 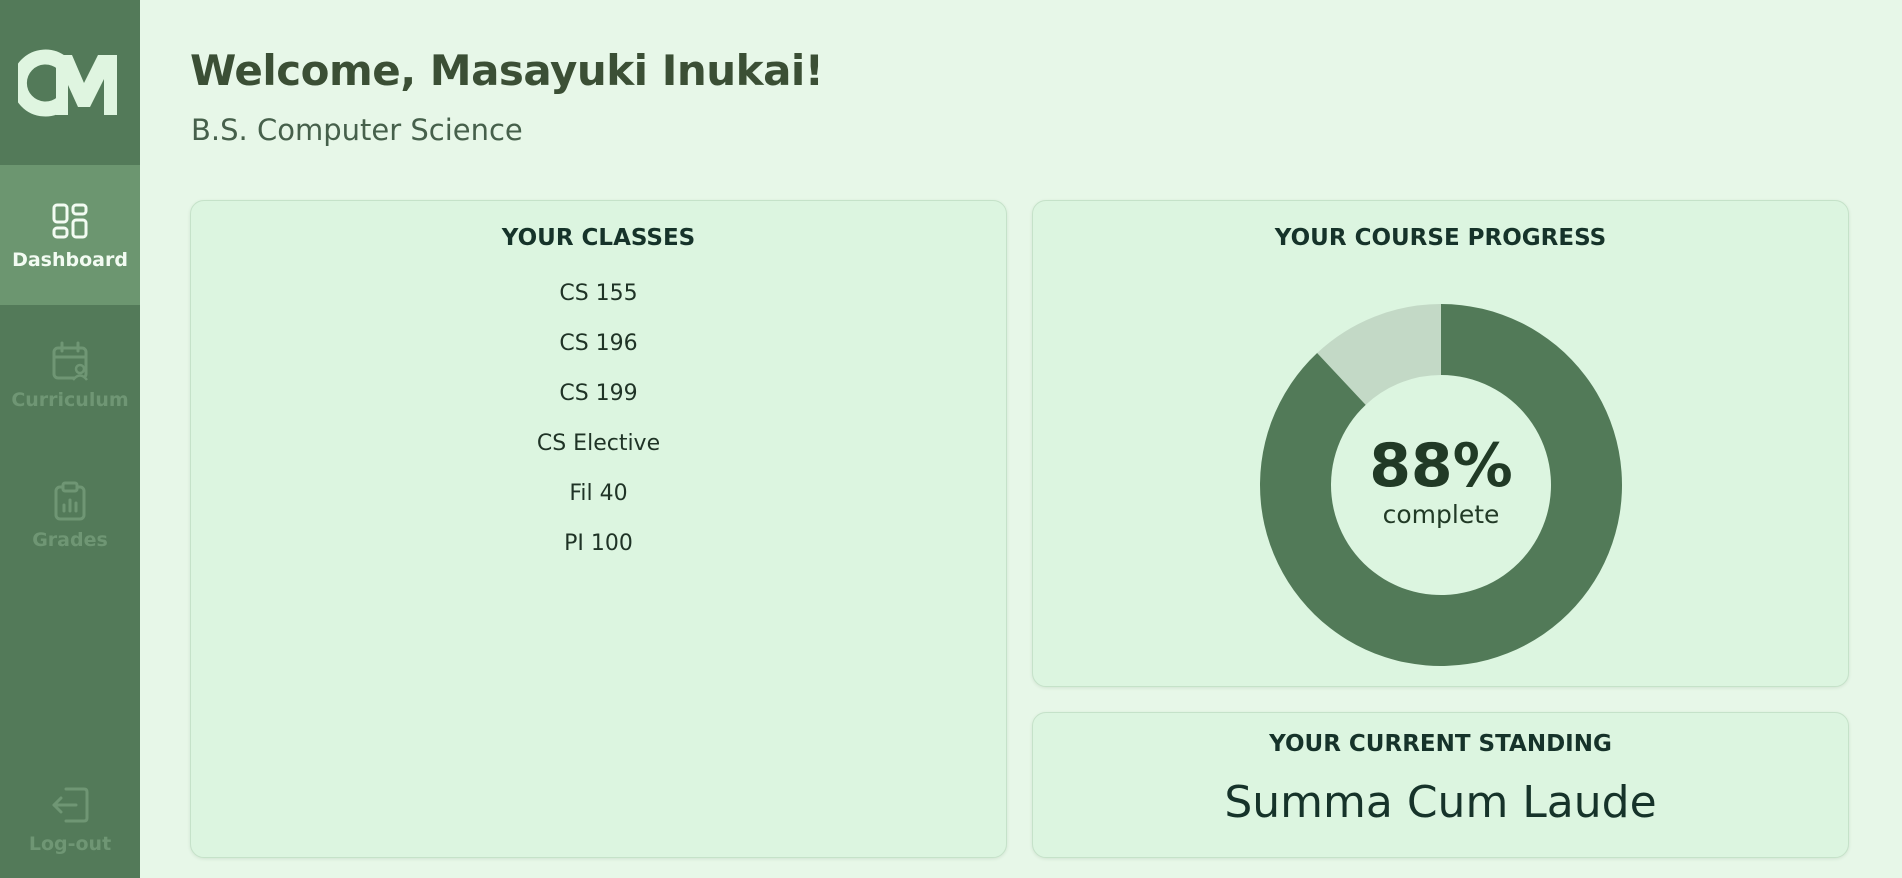 What do you see at coordinates (598, 393) in the screenshot?
I see `class-item: CS 199` at bounding box center [598, 393].